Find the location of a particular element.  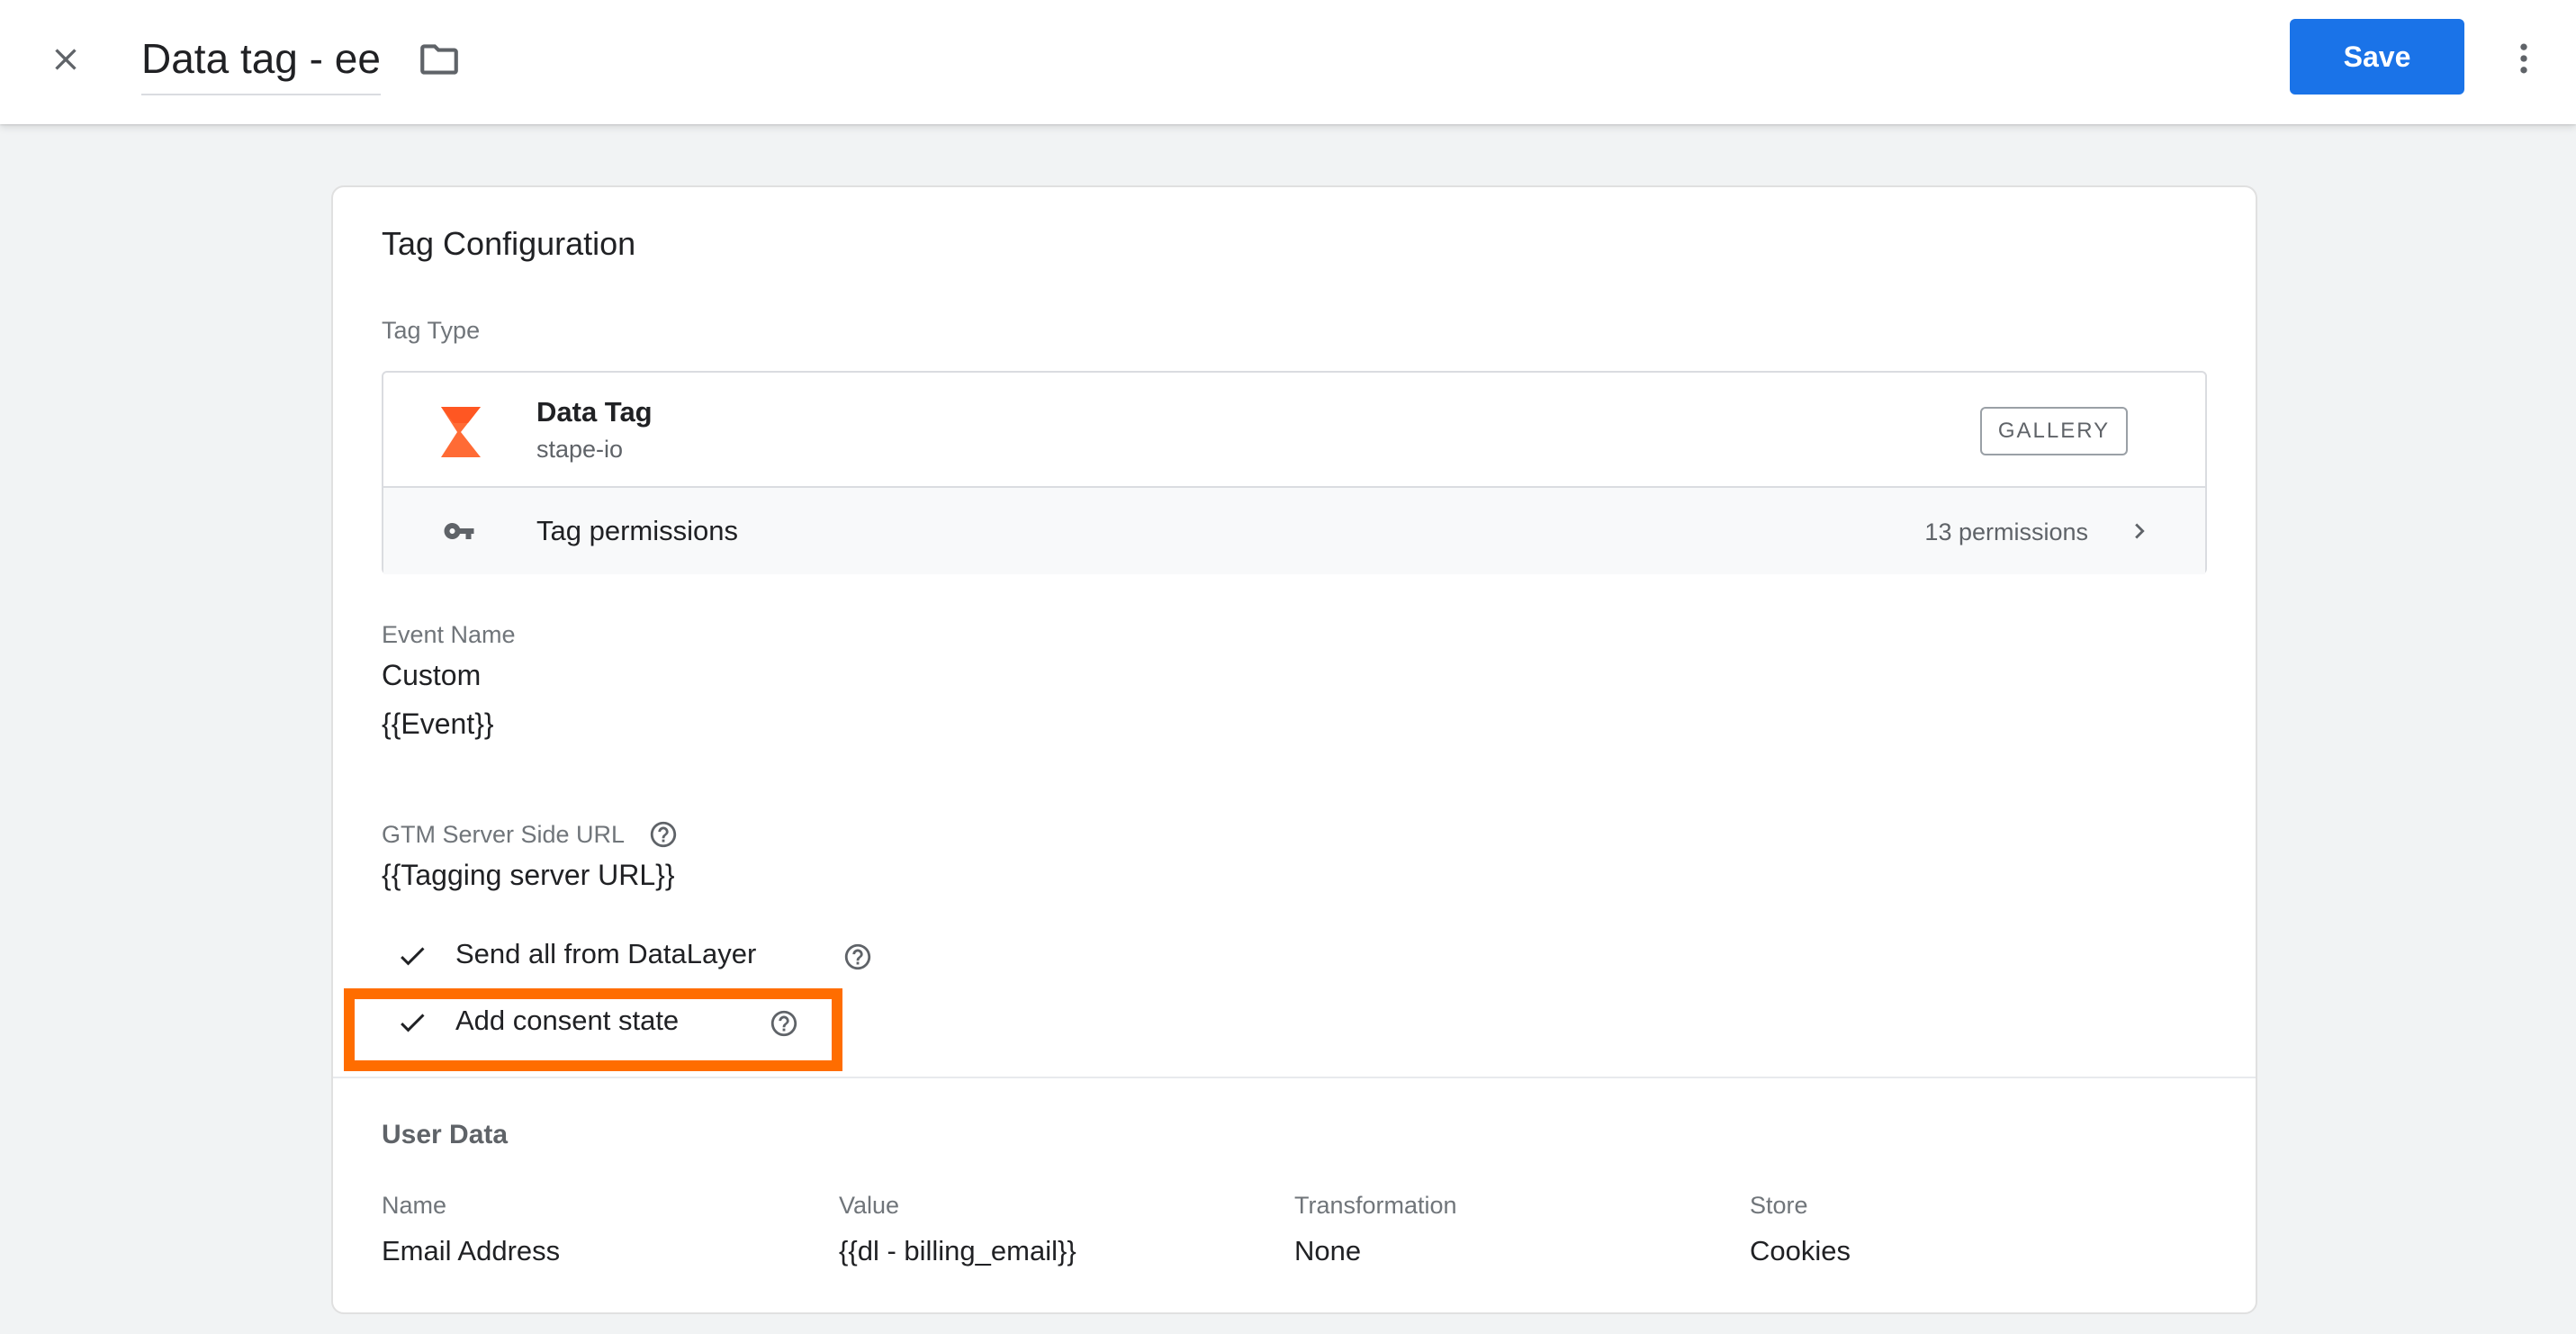

close-icon is located at coordinates (66, 59).